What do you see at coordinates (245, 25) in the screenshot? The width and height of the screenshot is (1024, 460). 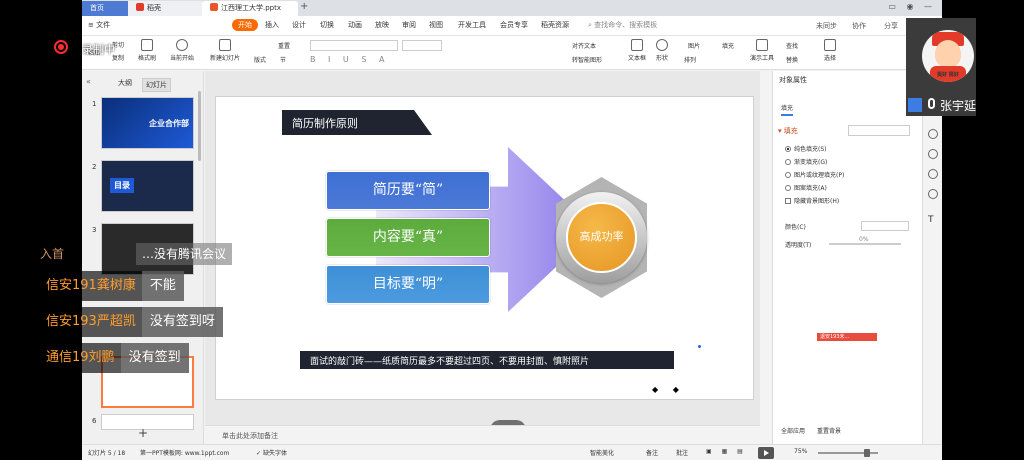 I see `menu-home: 开始` at bounding box center [245, 25].